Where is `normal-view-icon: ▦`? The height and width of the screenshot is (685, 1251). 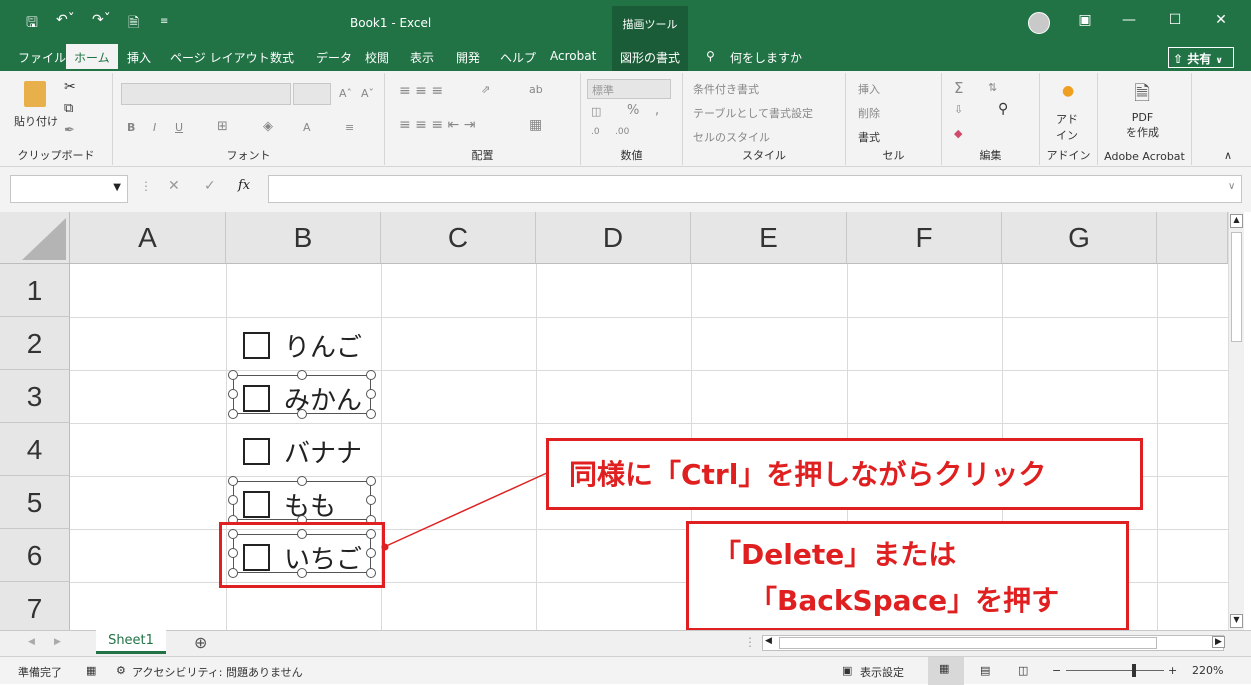 normal-view-icon: ▦ is located at coordinates (944, 668).